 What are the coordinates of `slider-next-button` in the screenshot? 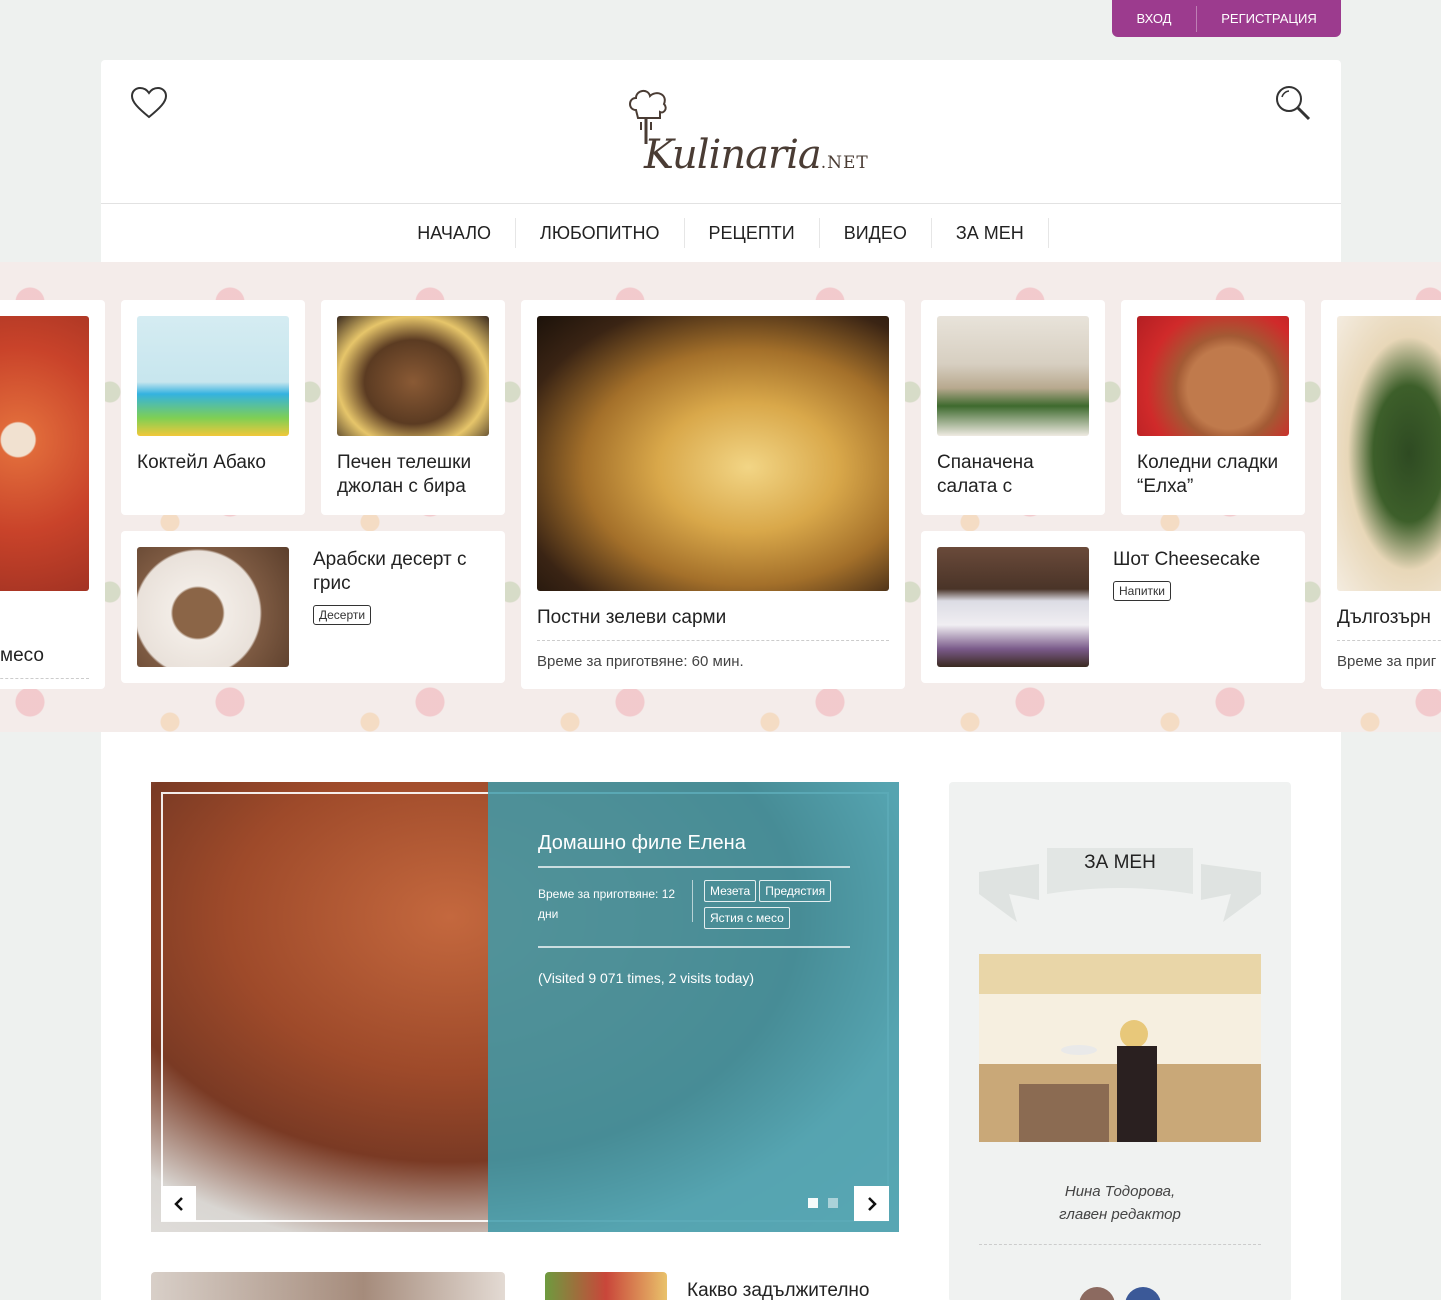 It's located at (871, 1203).